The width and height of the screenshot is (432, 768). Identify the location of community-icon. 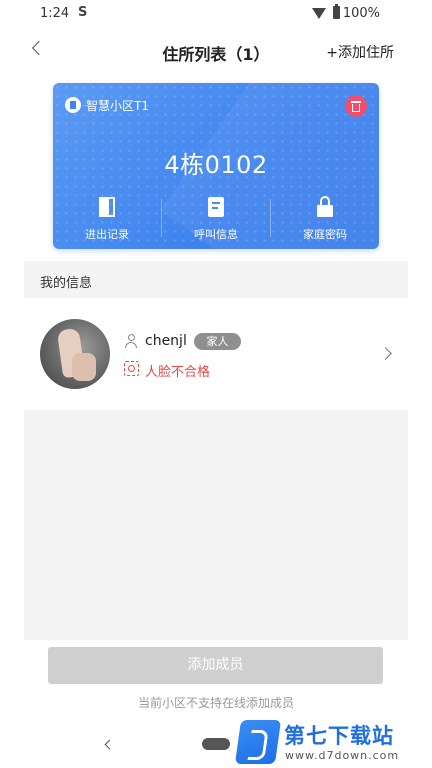
(73, 105).